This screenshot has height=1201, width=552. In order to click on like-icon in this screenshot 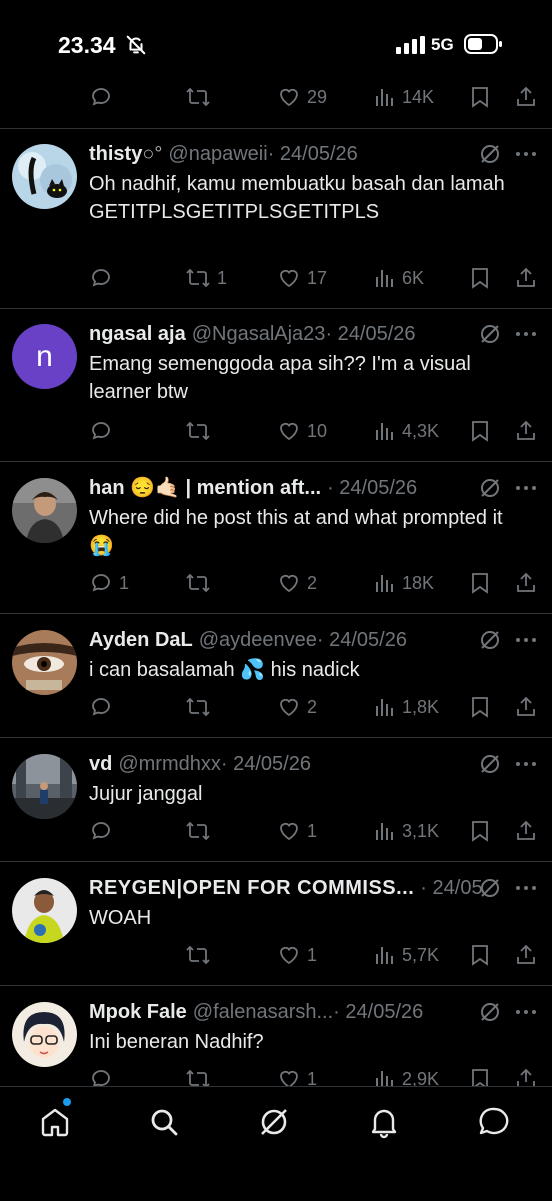, I will do `click(289, 583)`.